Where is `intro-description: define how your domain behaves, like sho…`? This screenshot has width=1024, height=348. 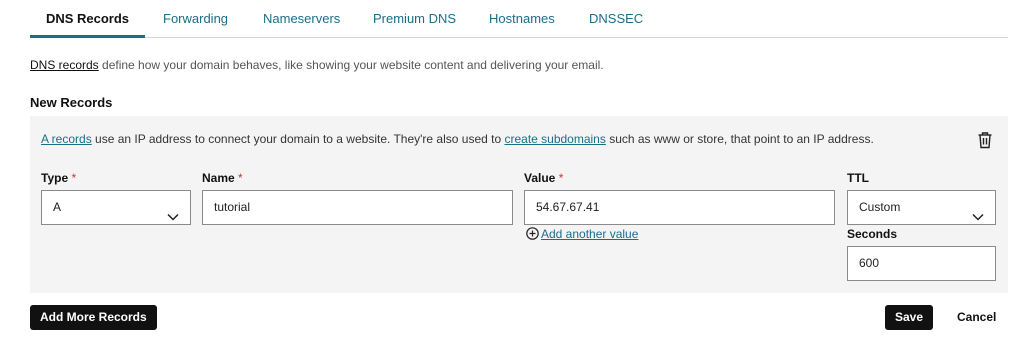
intro-description: define how your domain behaves, like sho… is located at coordinates (351, 65).